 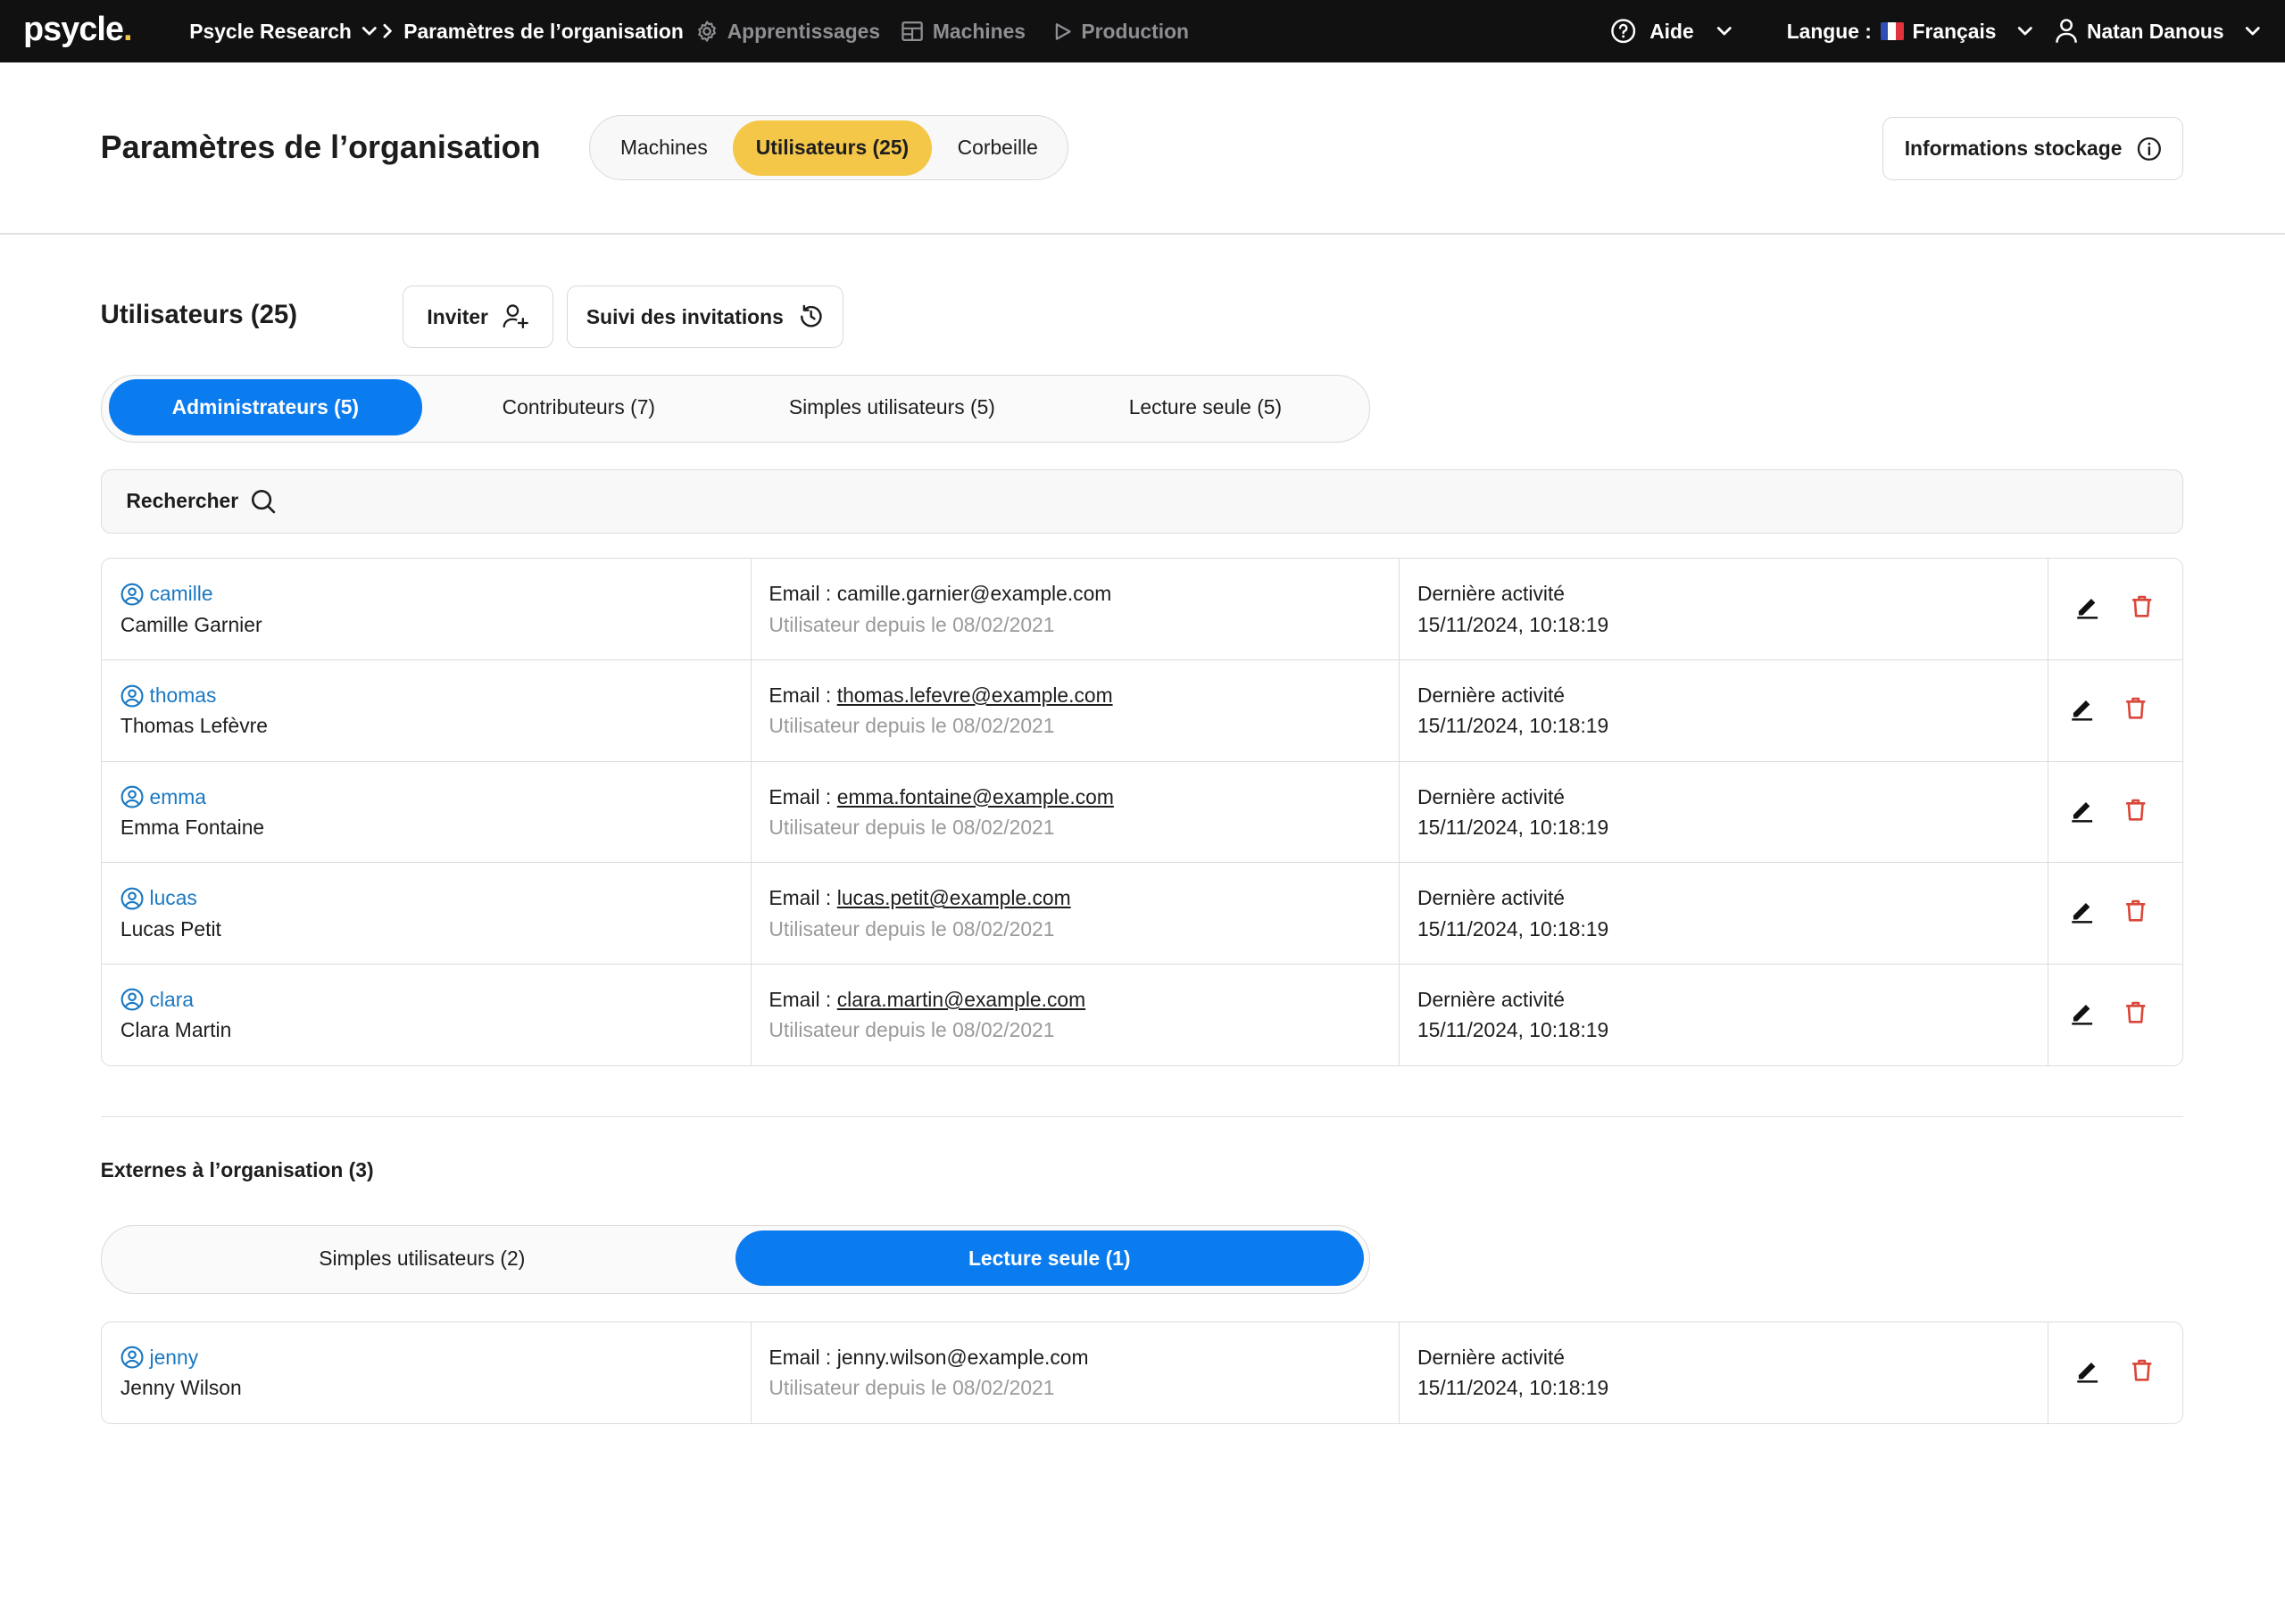 I want to click on org-name: Psycle Research, so click(x=270, y=31).